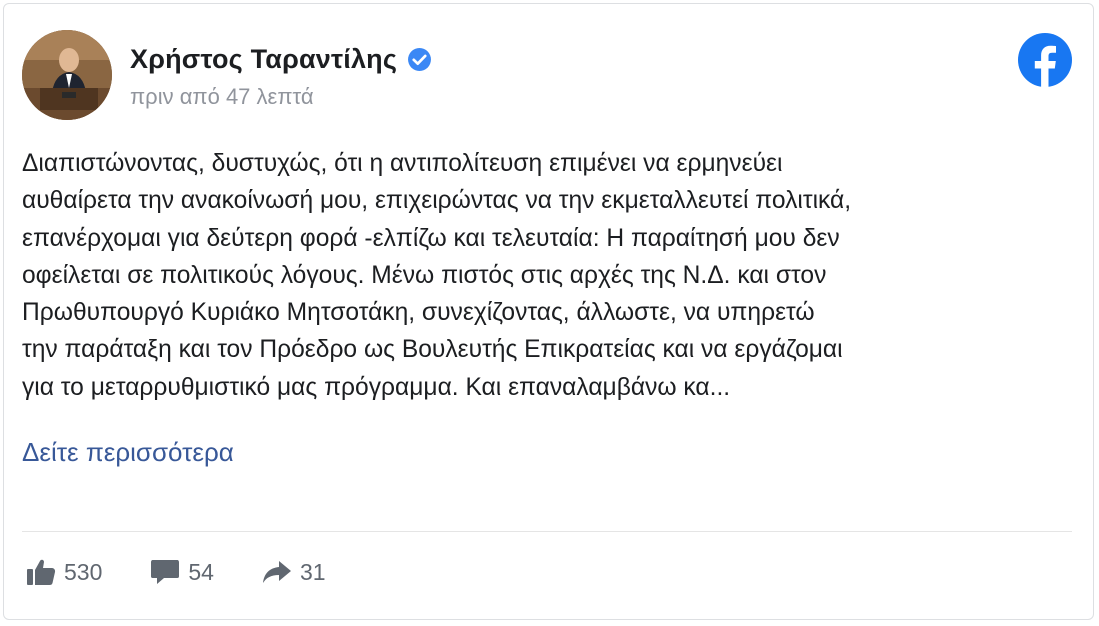  I want to click on author-name: Χρήστος Ταραντίλης, so click(263, 59).